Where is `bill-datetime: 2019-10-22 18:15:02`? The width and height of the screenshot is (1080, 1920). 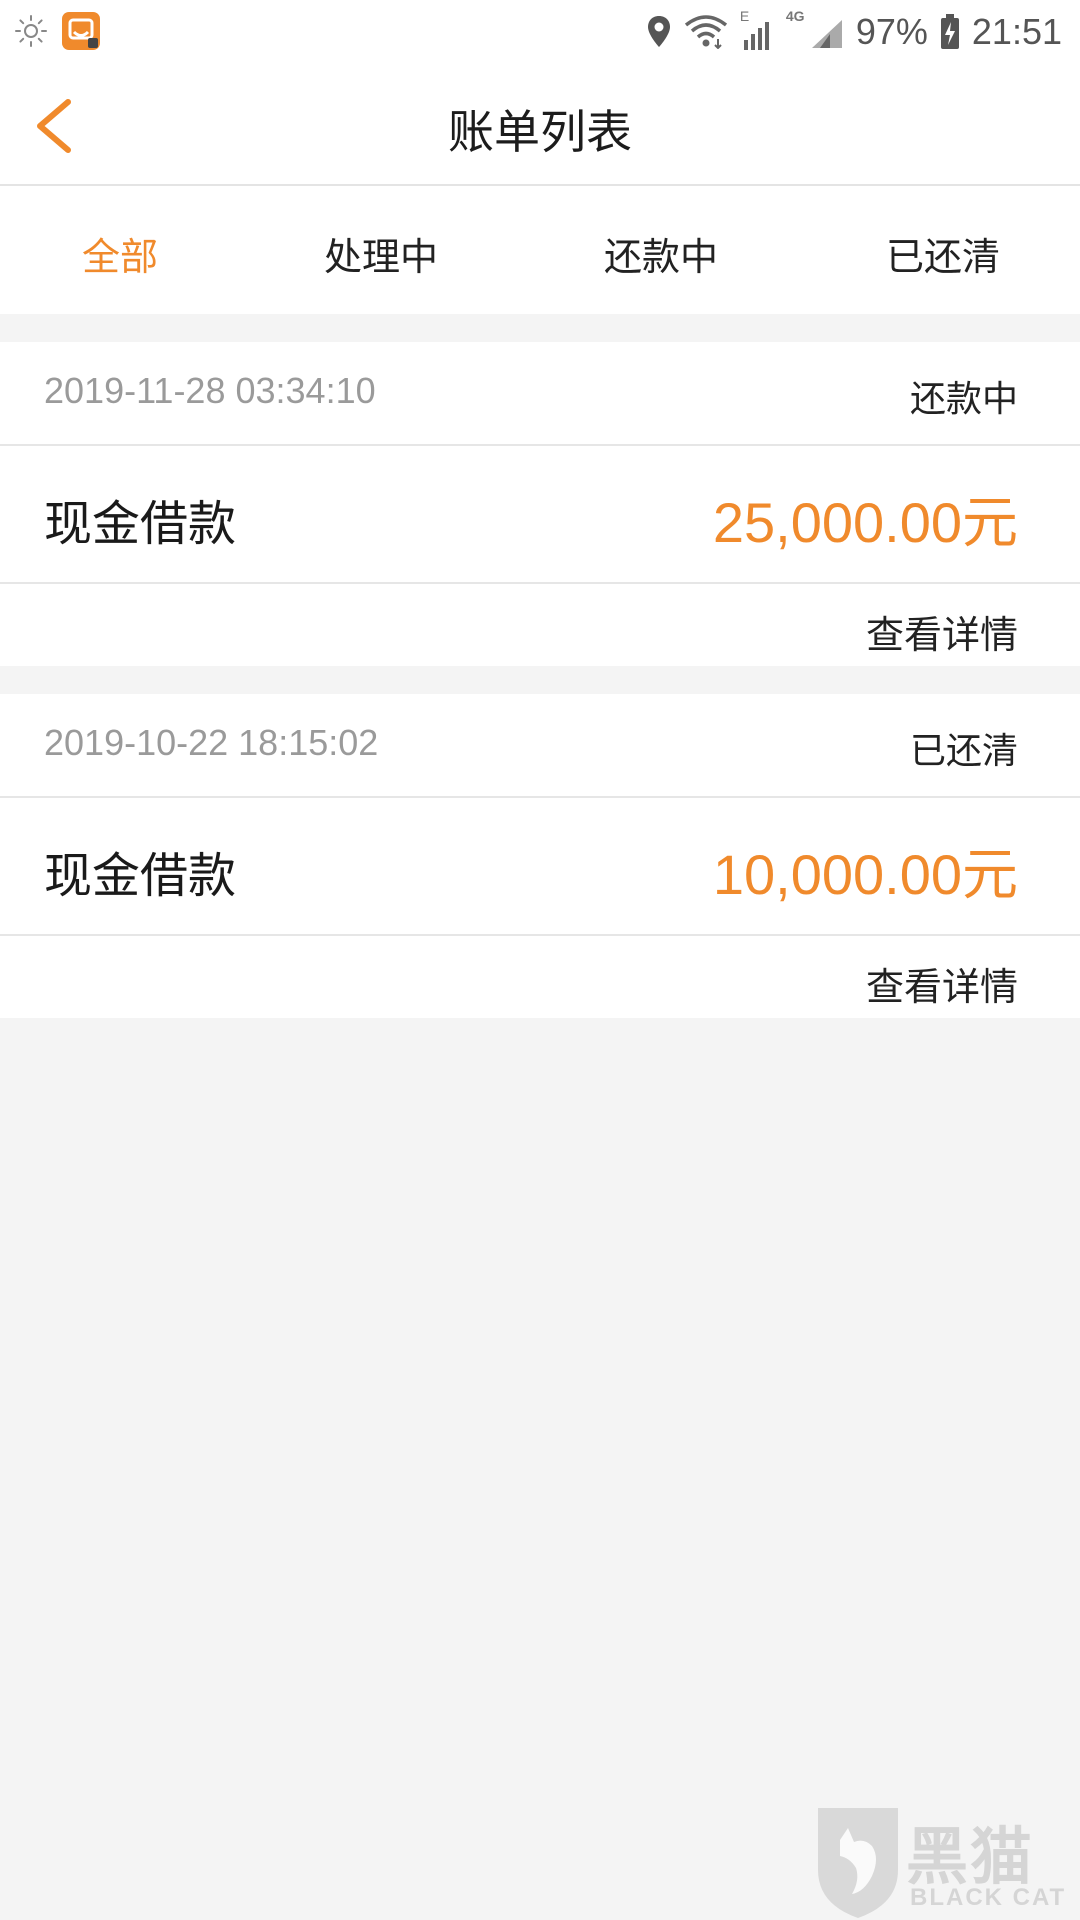 bill-datetime: 2019-10-22 18:15:02 is located at coordinates (211, 742).